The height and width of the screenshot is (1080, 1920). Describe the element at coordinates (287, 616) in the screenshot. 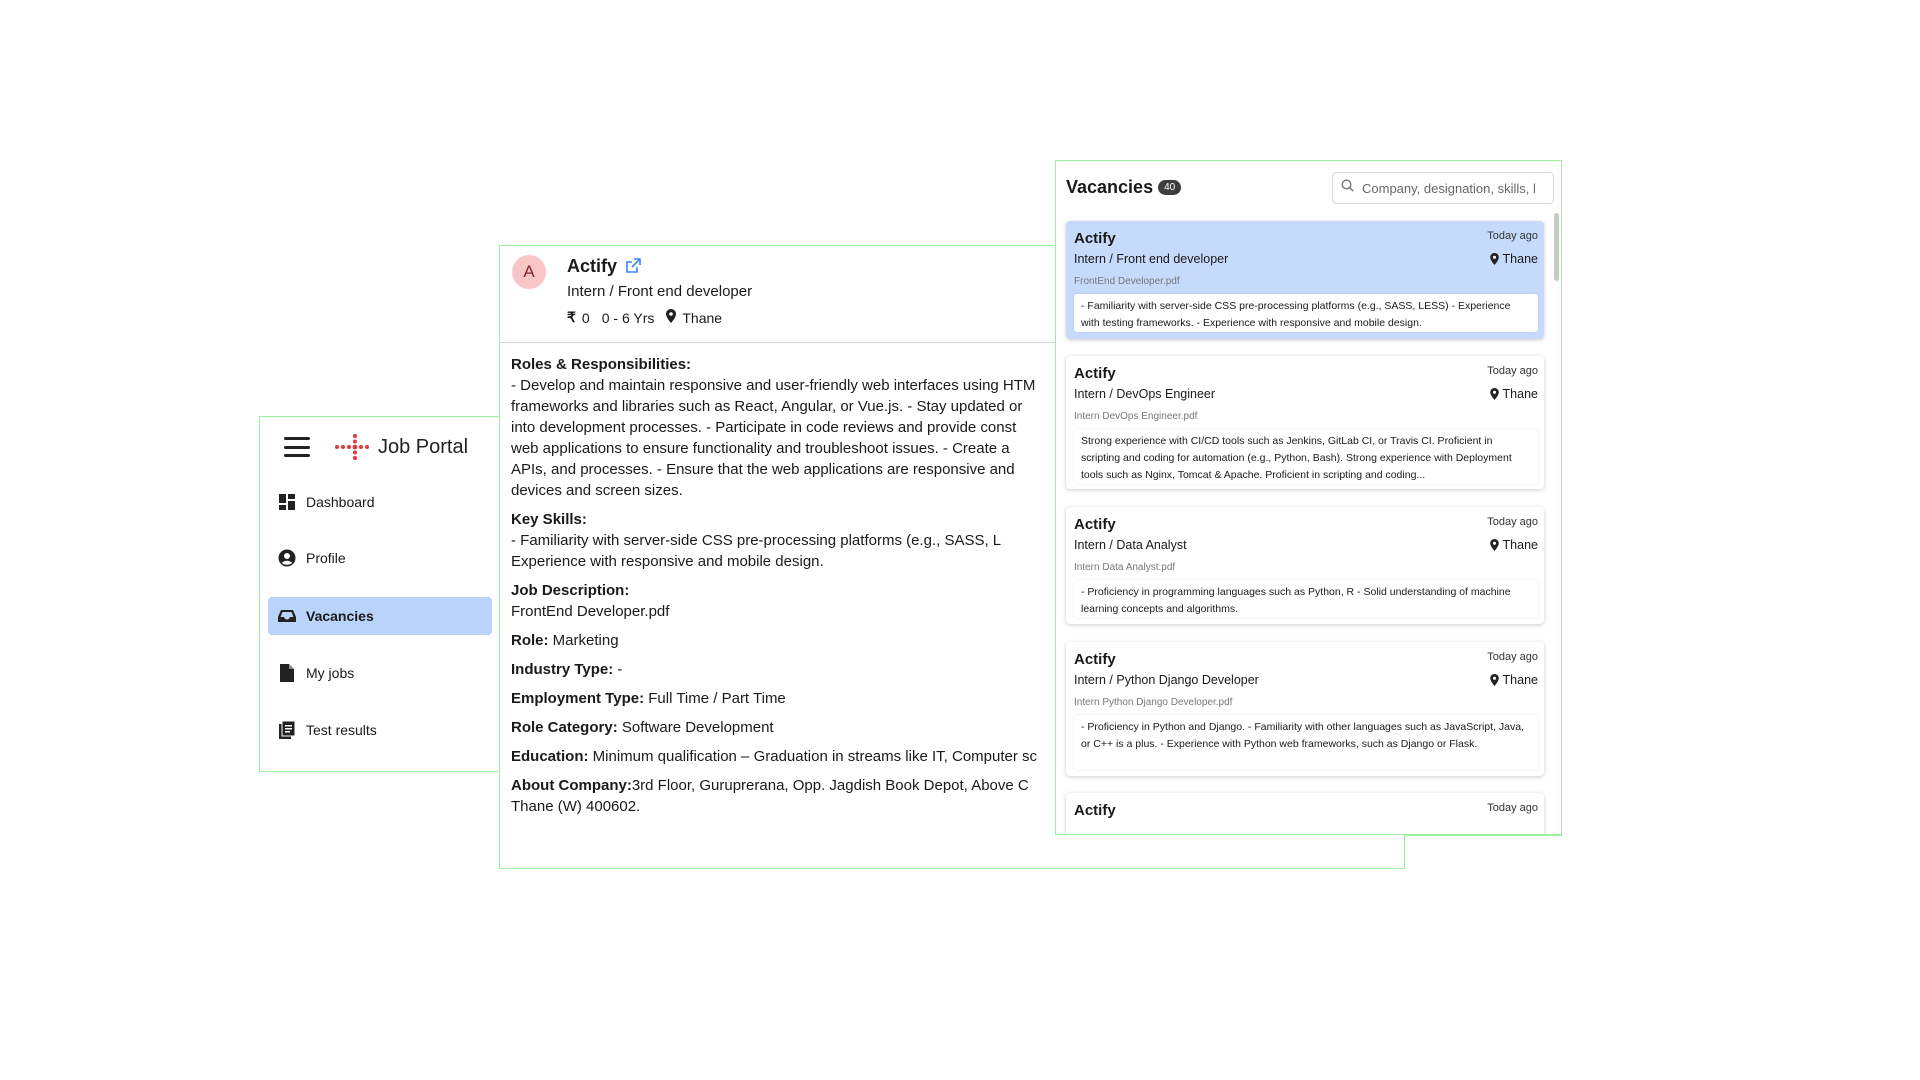

I see `inbox-icon` at that location.